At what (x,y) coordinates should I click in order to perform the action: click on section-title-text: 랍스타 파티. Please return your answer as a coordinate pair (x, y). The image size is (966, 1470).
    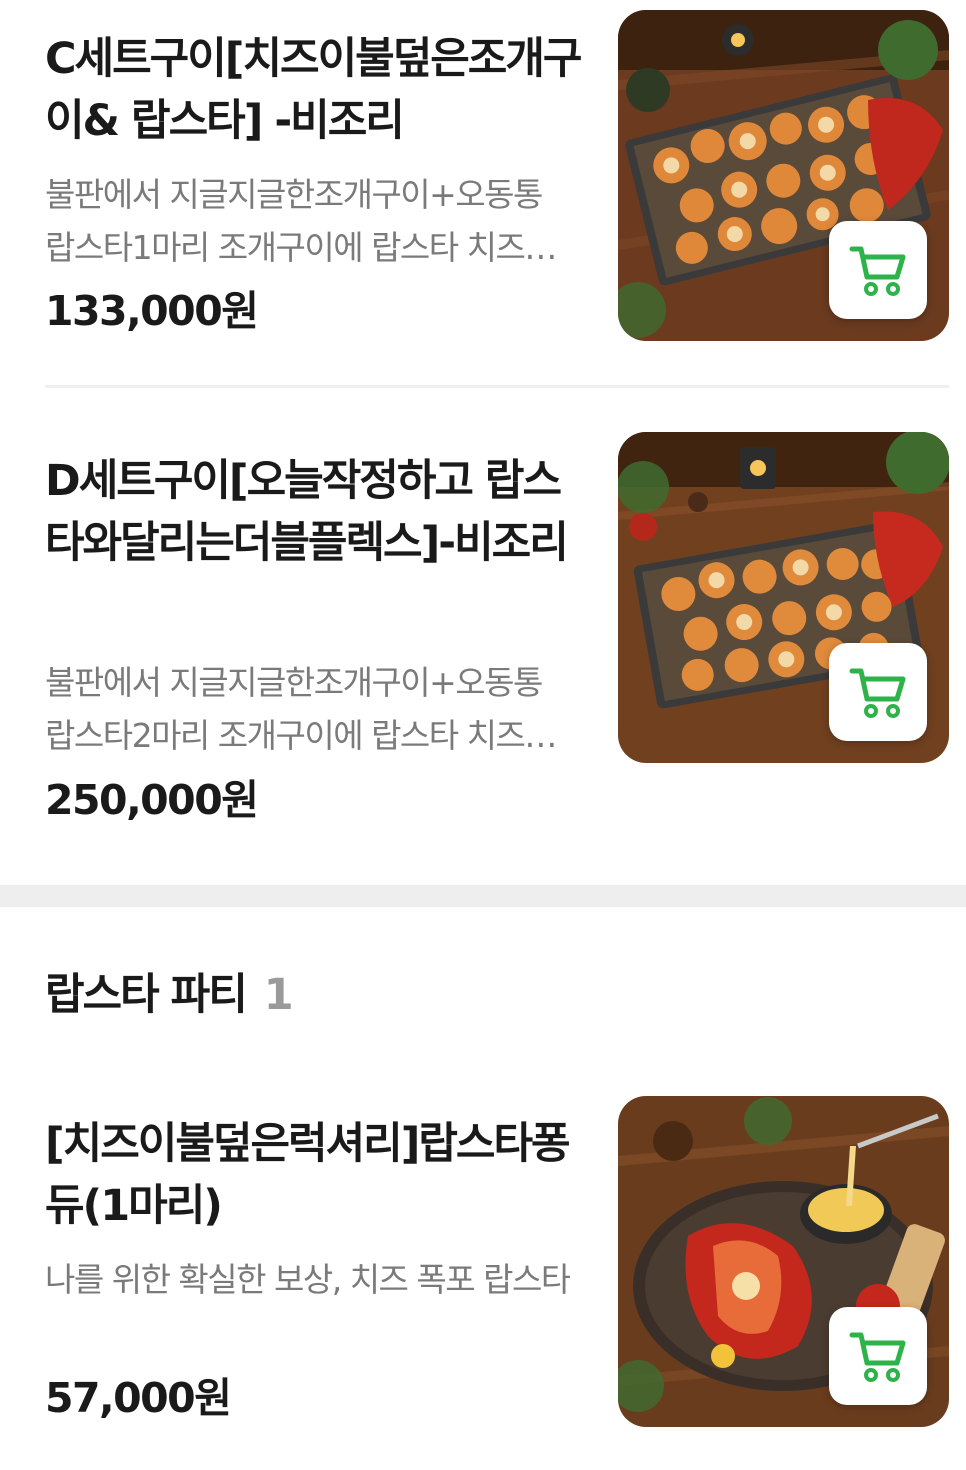
    Looking at the image, I should click on (146, 995).